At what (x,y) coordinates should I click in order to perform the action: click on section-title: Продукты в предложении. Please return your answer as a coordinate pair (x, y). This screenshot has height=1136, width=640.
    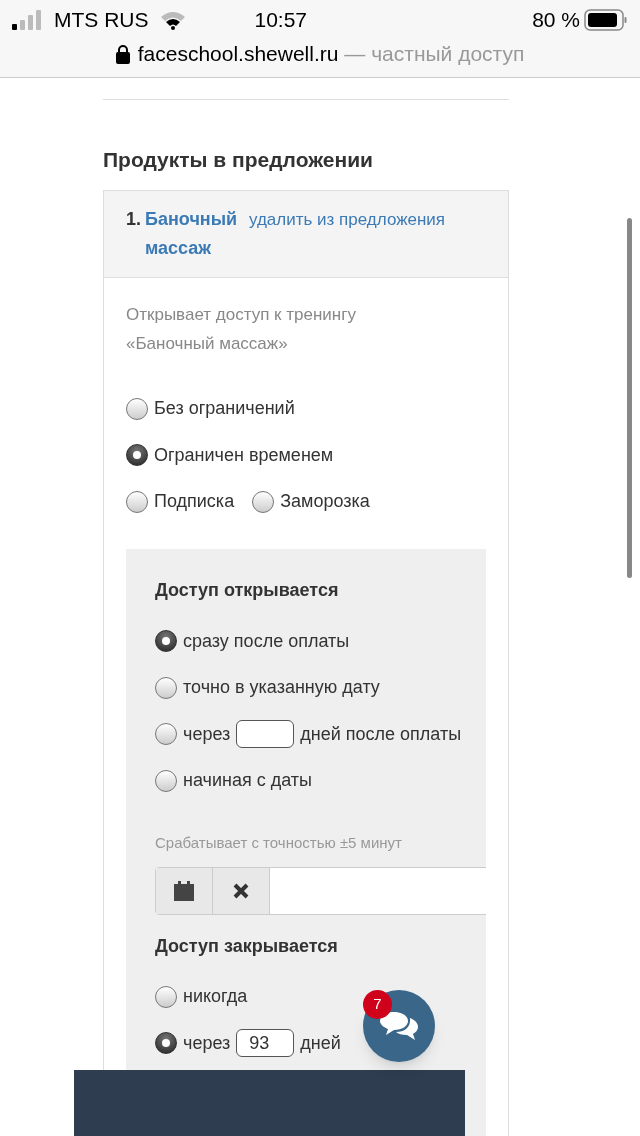
    Looking at the image, I should click on (238, 160).